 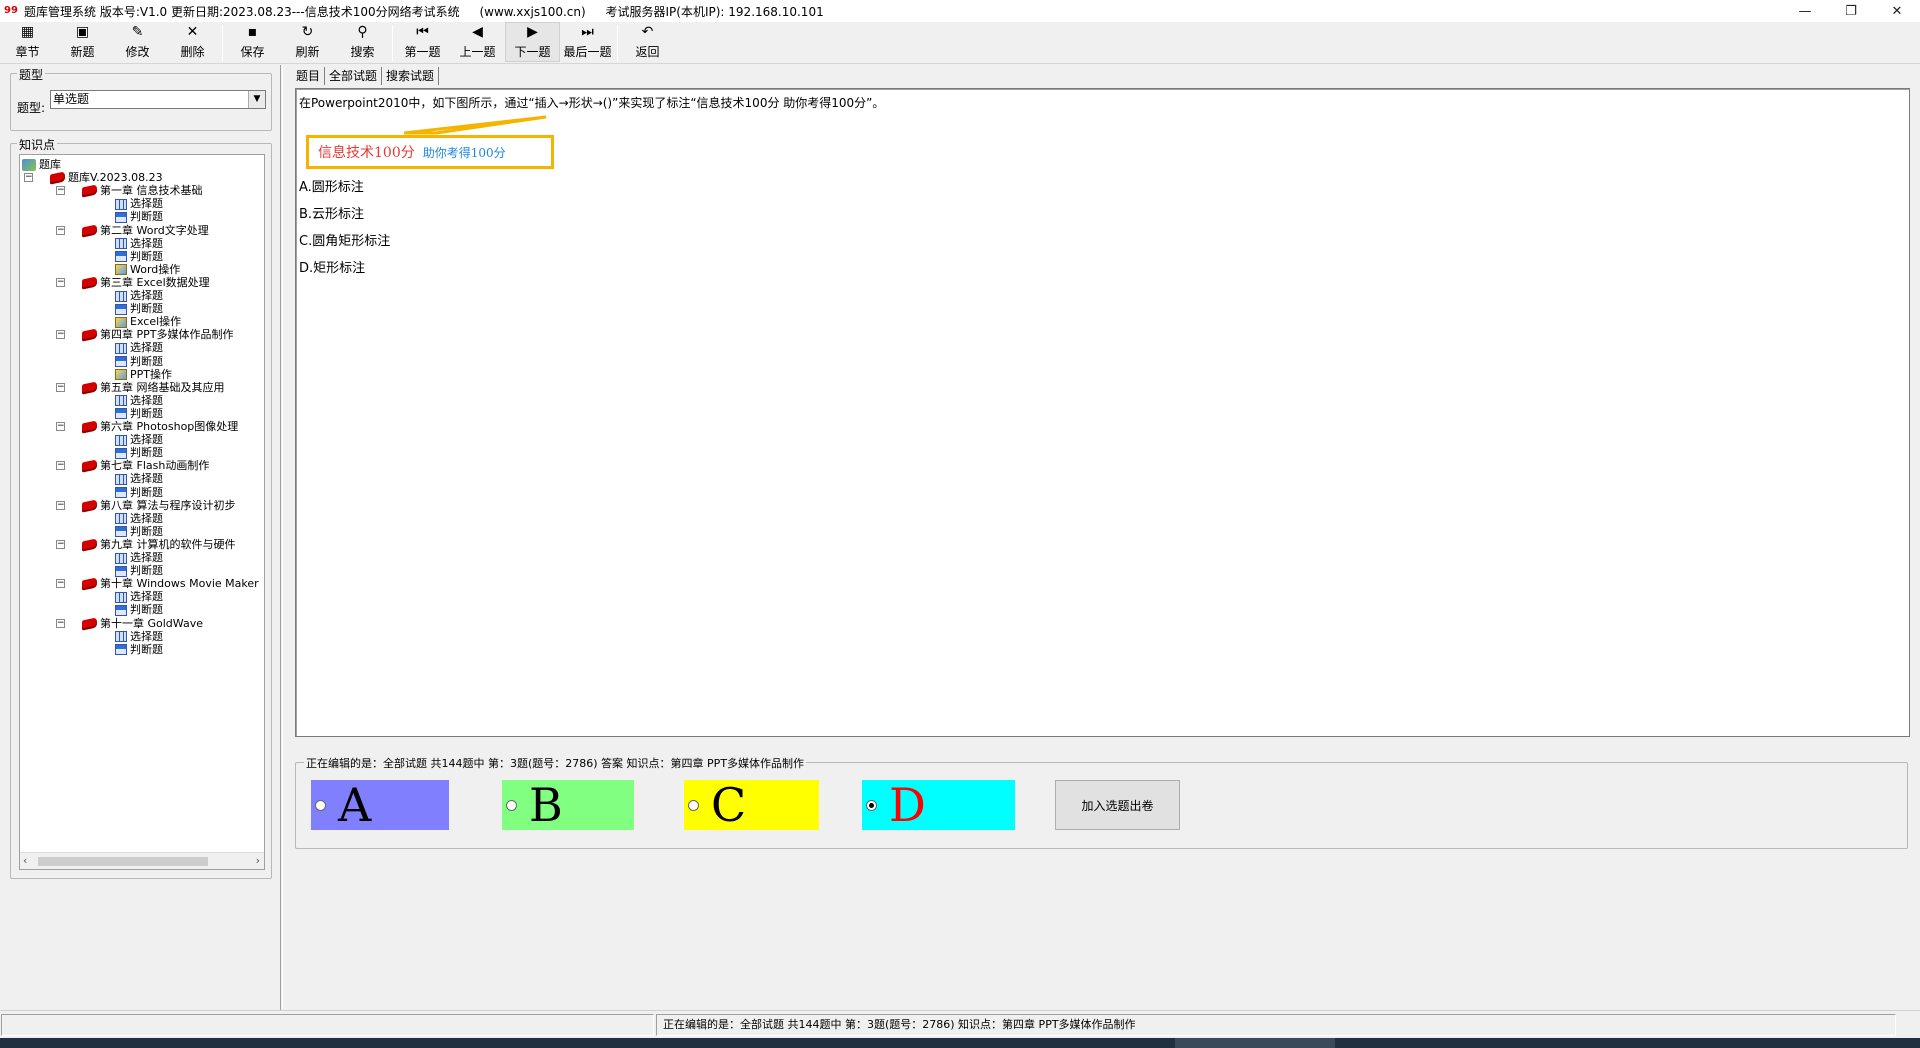 I want to click on answer-c-radio, so click(x=693, y=805).